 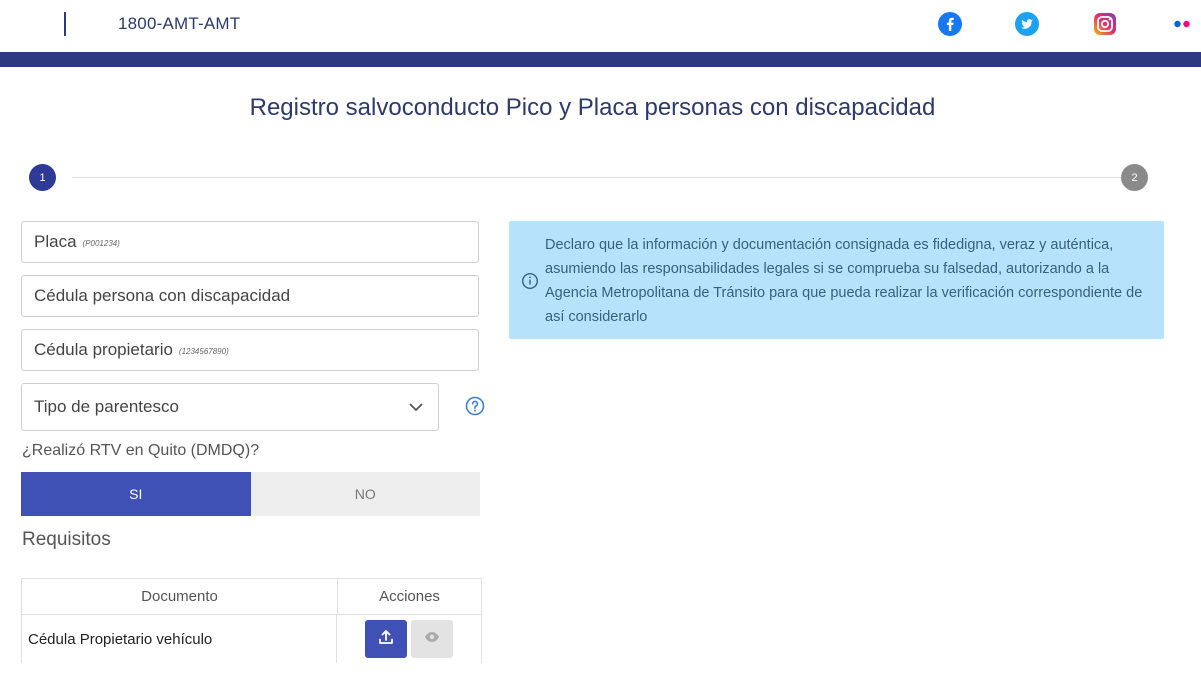 I want to click on cedula-propietario-hint: (1234567890), so click(x=203, y=351).